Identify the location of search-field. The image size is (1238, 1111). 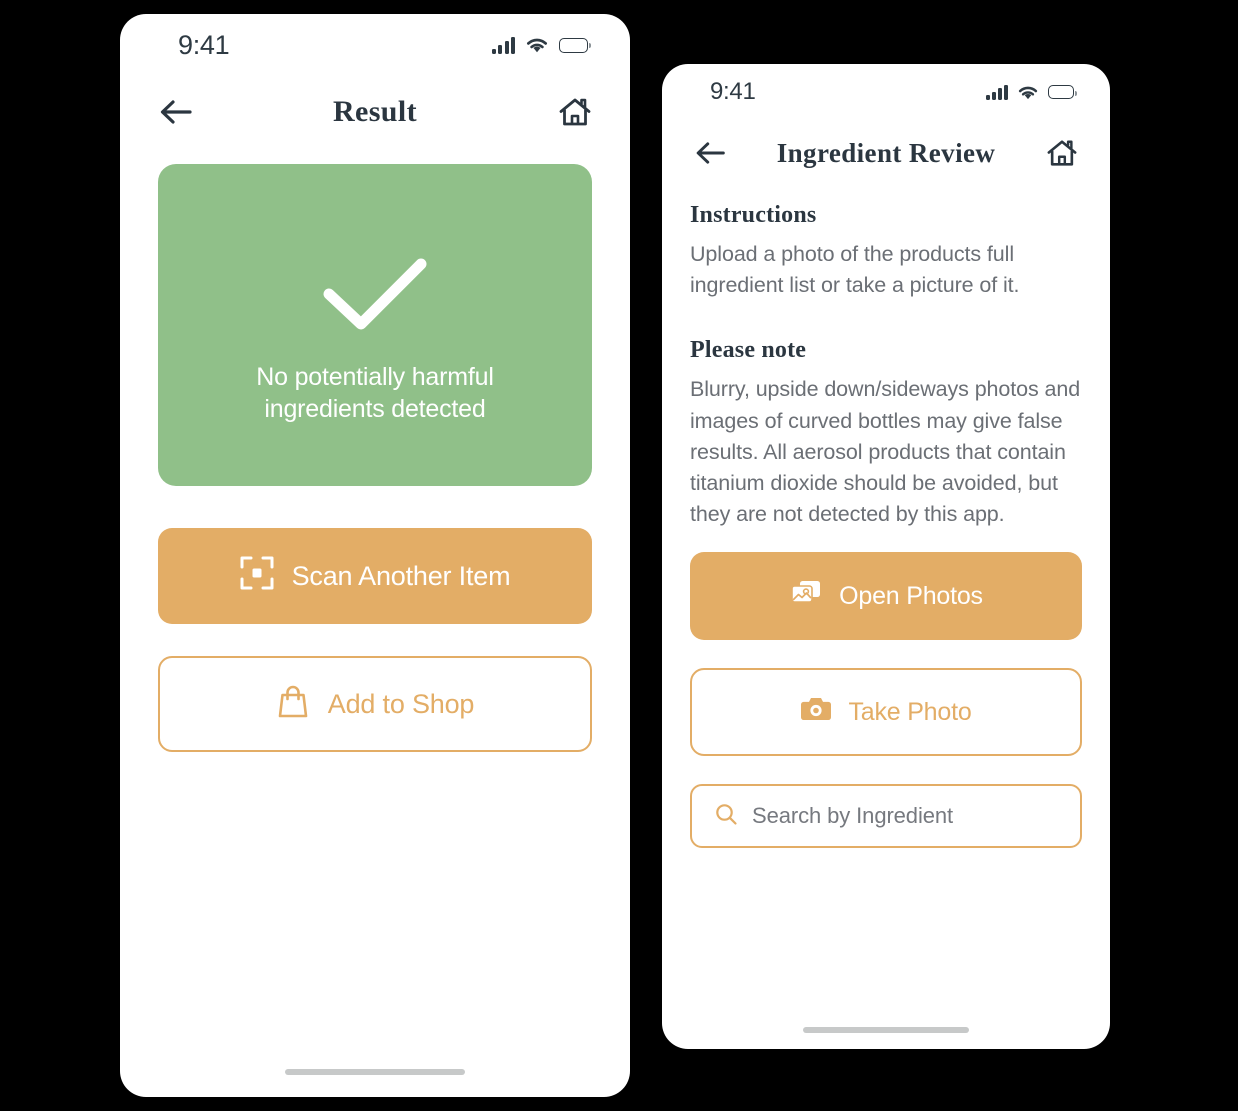
(886, 816).